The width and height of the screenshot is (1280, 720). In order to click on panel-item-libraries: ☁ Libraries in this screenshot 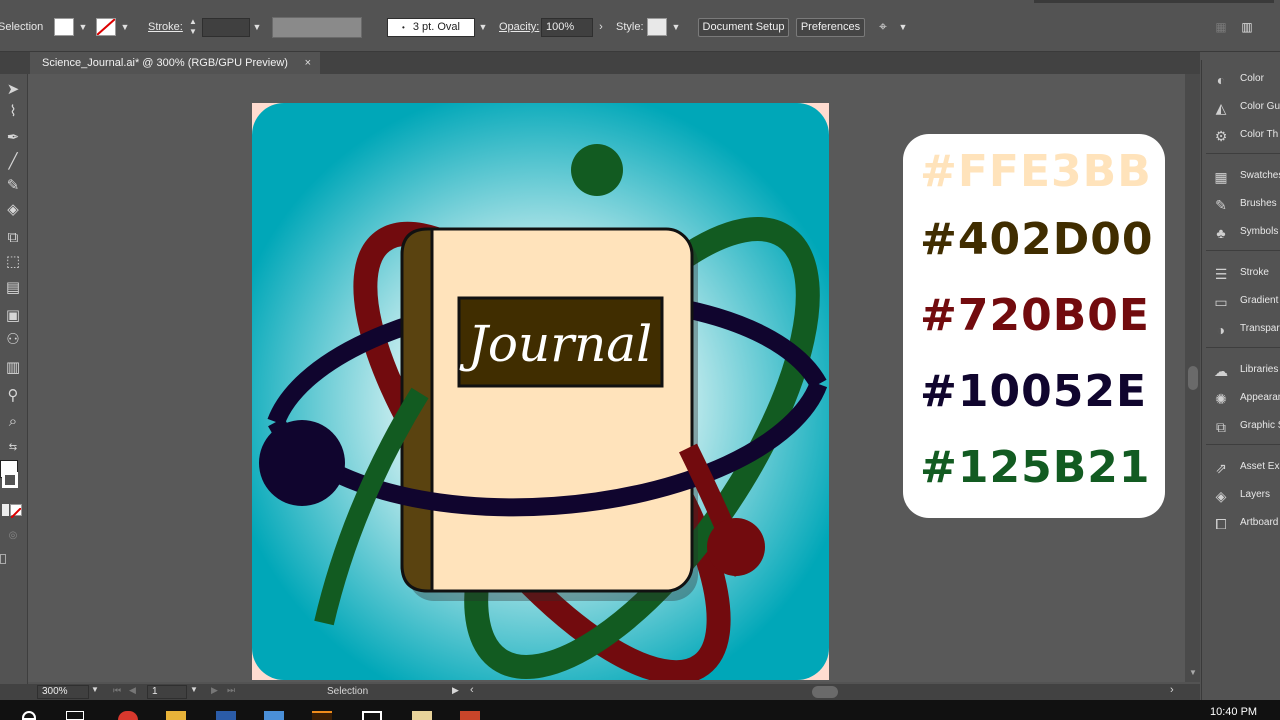, I will do `click(1241, 371)`.